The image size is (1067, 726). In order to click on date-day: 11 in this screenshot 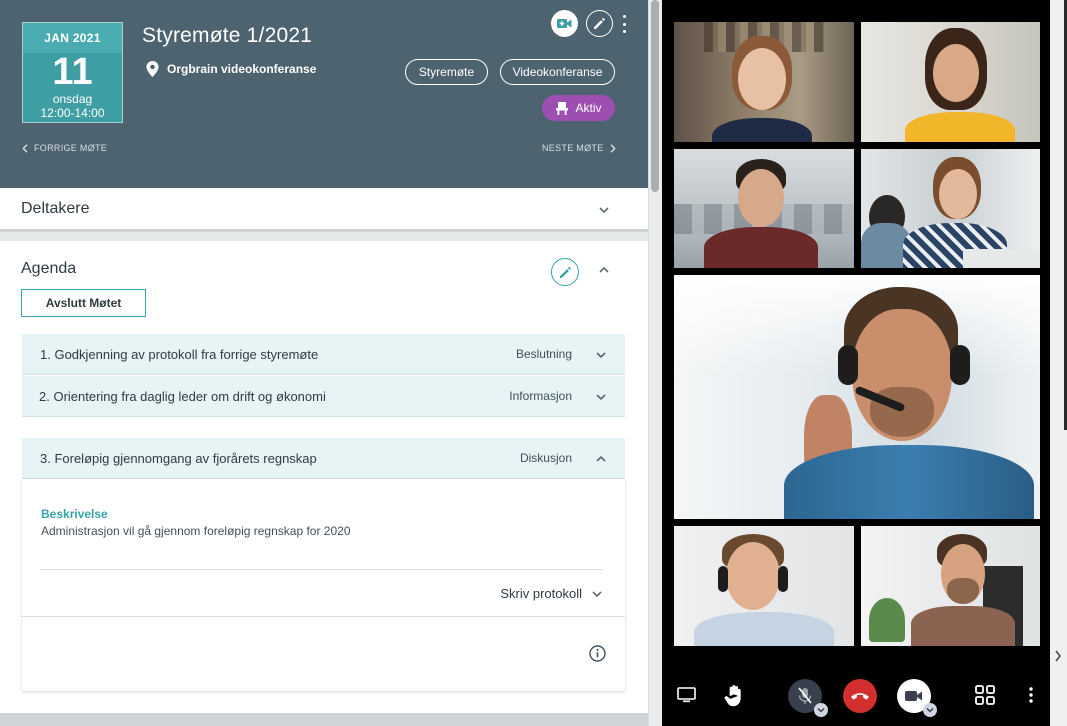, I will do `click(72, 72)`.